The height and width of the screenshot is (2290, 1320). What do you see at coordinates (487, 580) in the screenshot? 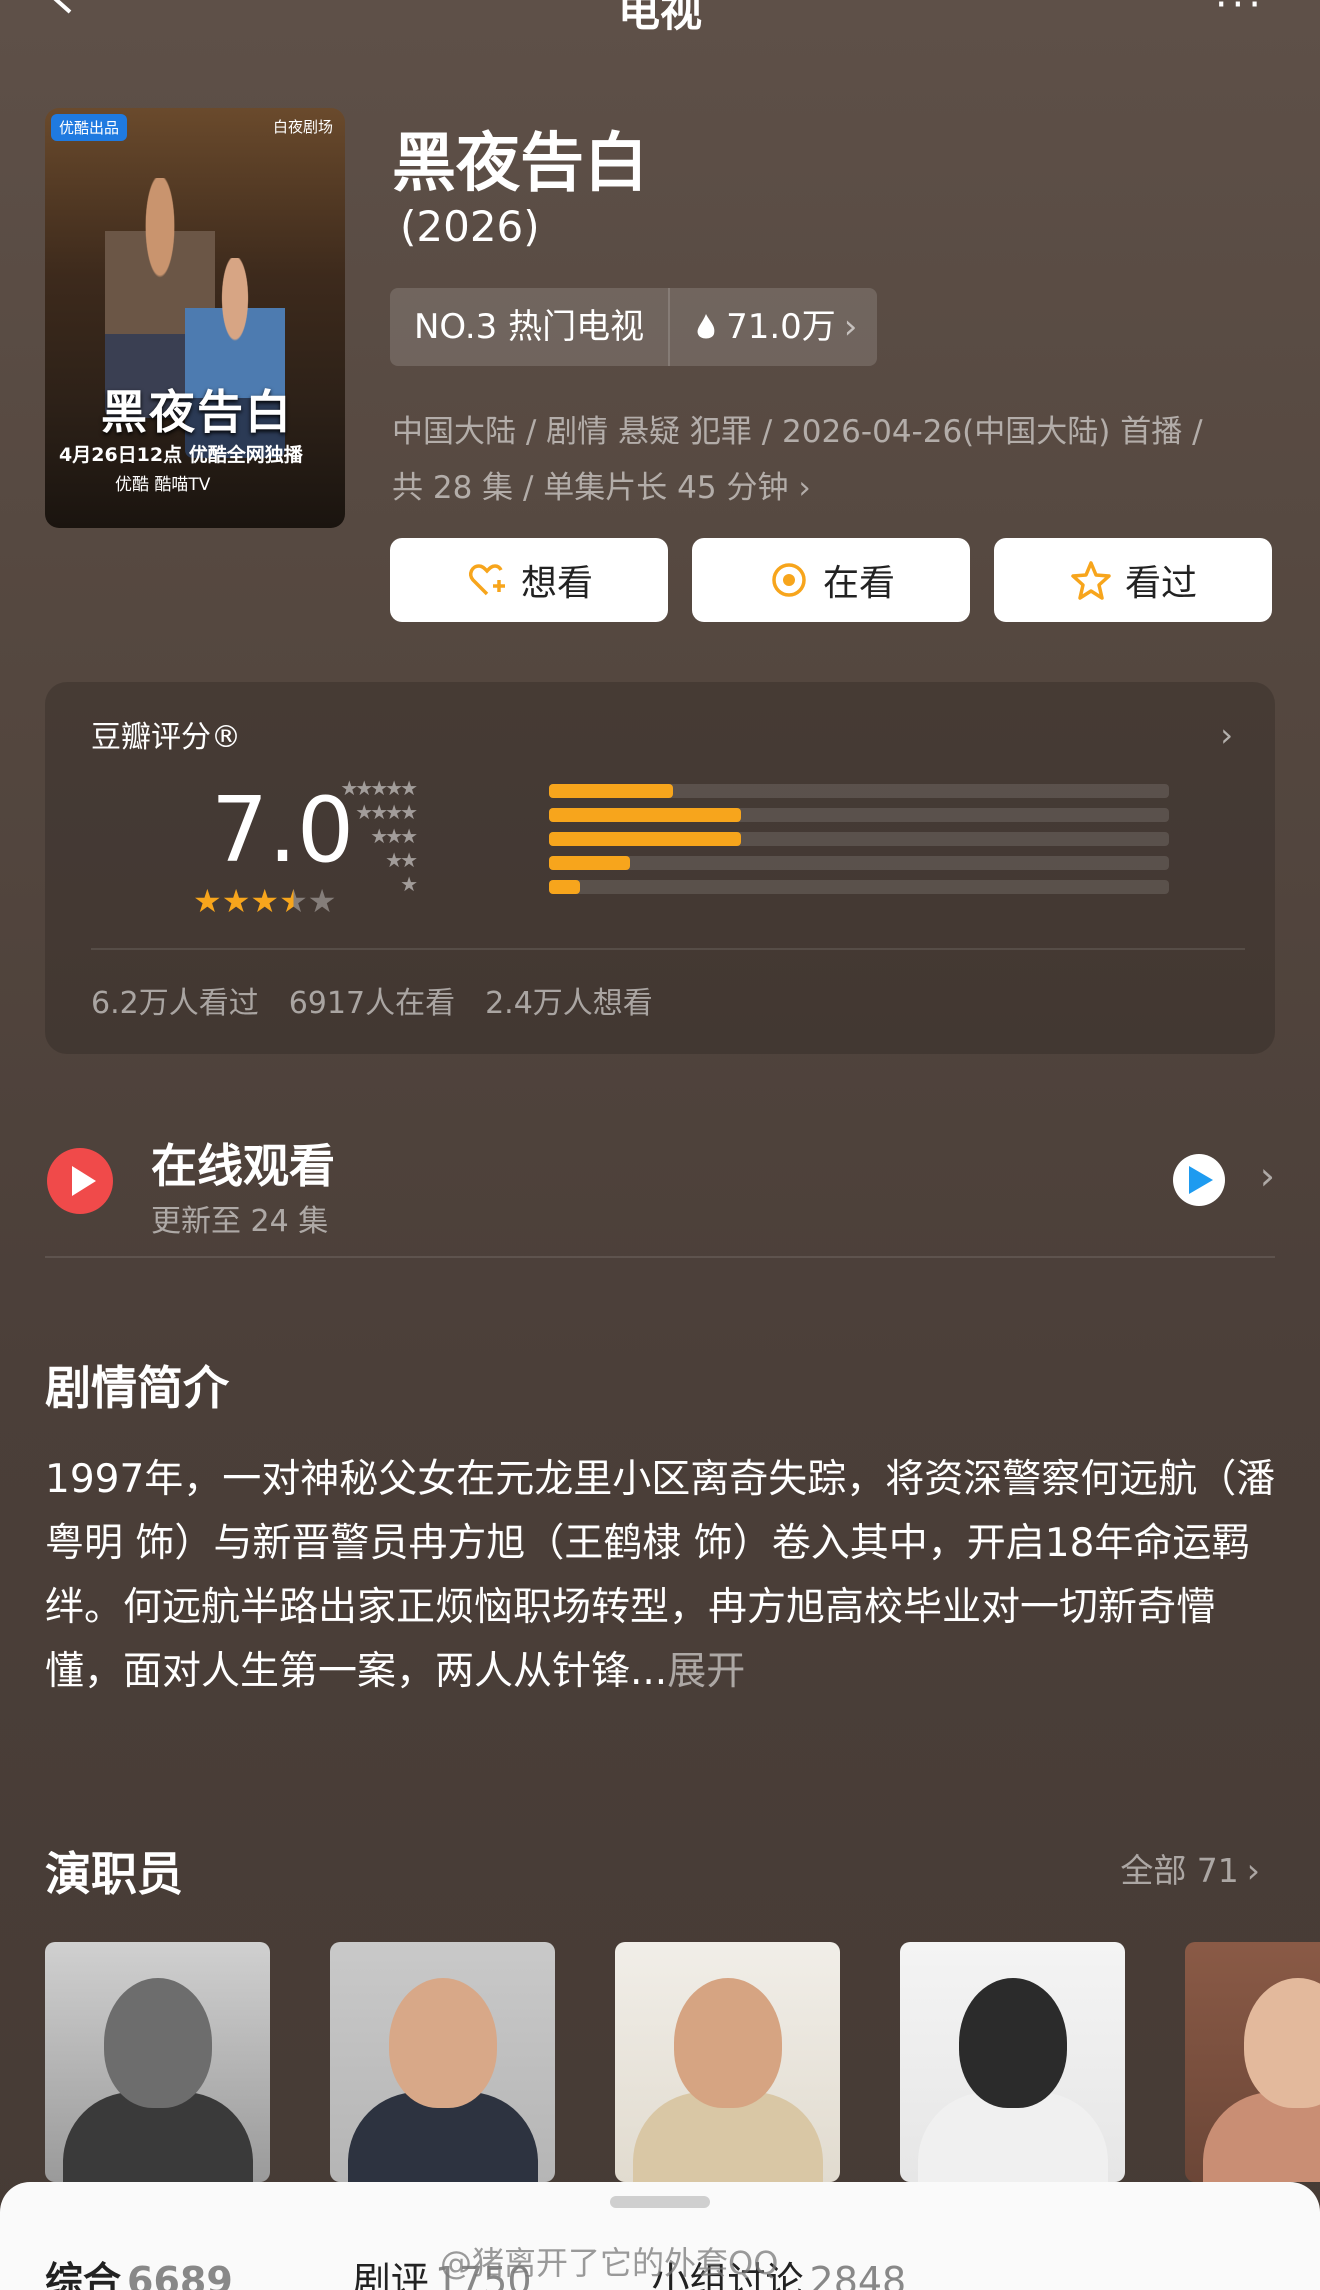
I see `heart-plus-icon` at bounding box center [487, 580].